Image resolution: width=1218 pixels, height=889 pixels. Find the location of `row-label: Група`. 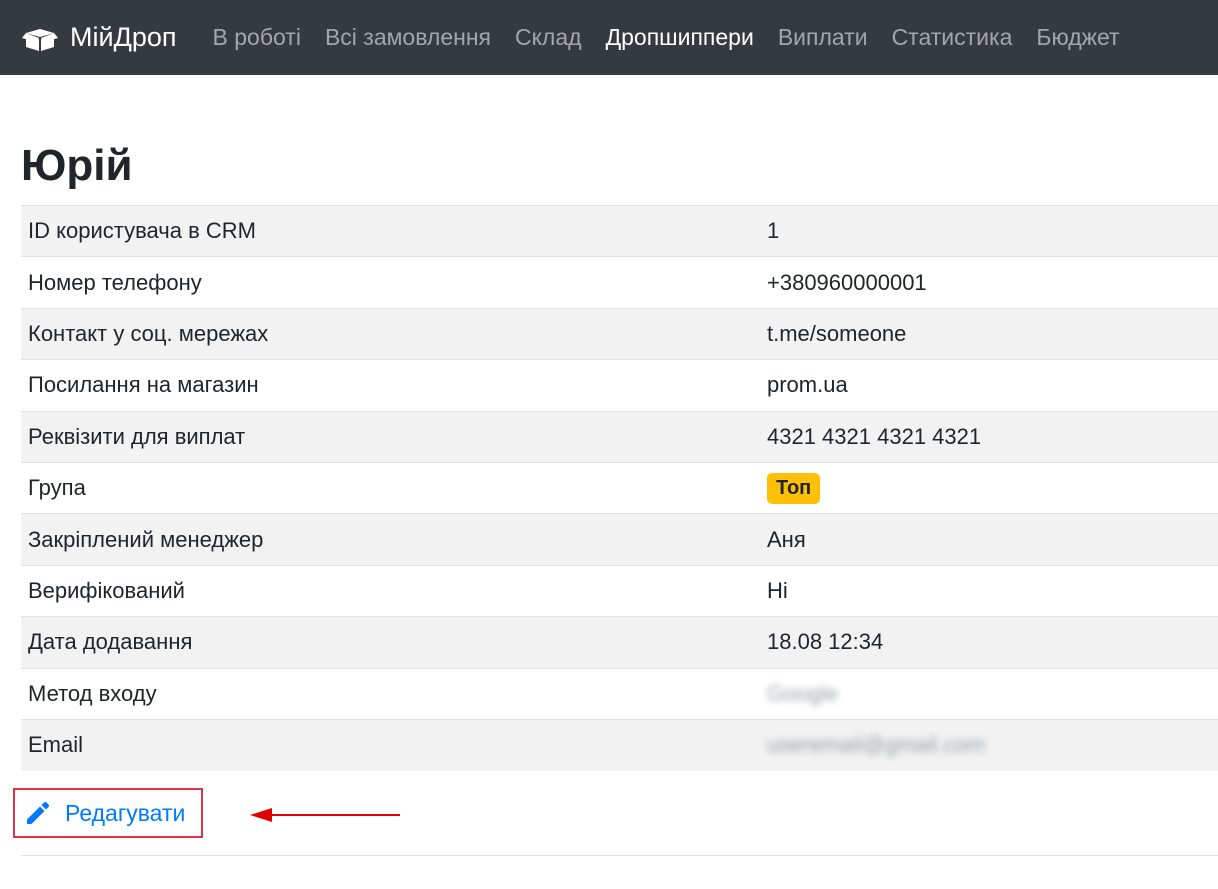

row-label: Група is located at coordinates (390, 487).